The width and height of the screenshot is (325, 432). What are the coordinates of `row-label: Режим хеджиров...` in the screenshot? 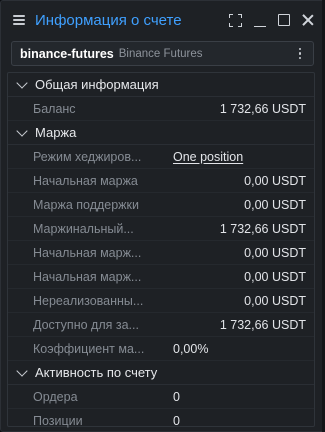 It's located at (87, 156).